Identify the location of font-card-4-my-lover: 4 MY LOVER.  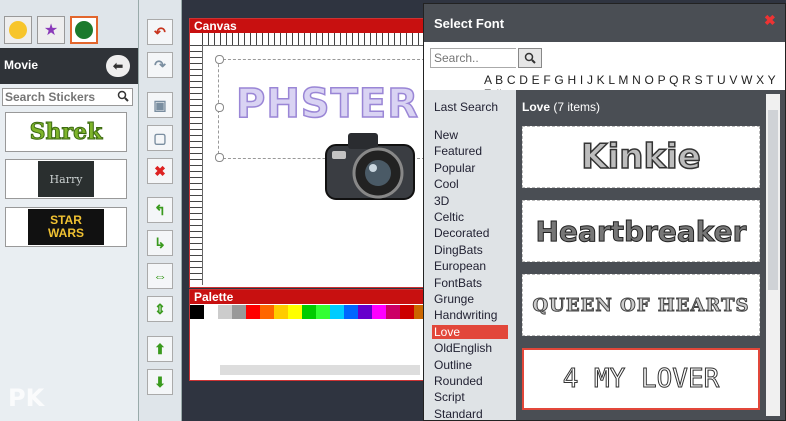
(641, 379).